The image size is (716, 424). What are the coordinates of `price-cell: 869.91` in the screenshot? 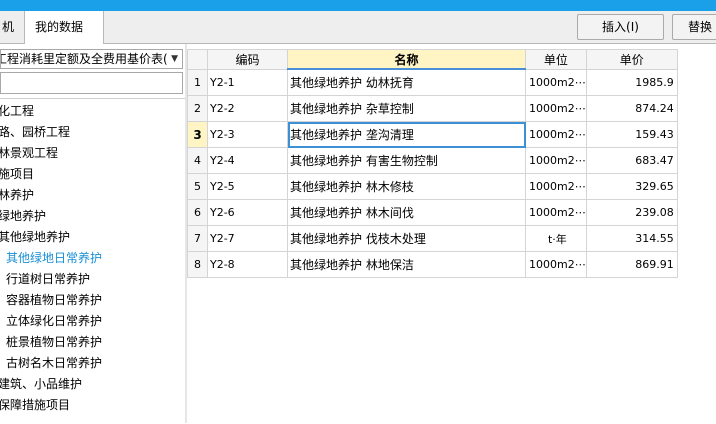 It's located at (631, 264).